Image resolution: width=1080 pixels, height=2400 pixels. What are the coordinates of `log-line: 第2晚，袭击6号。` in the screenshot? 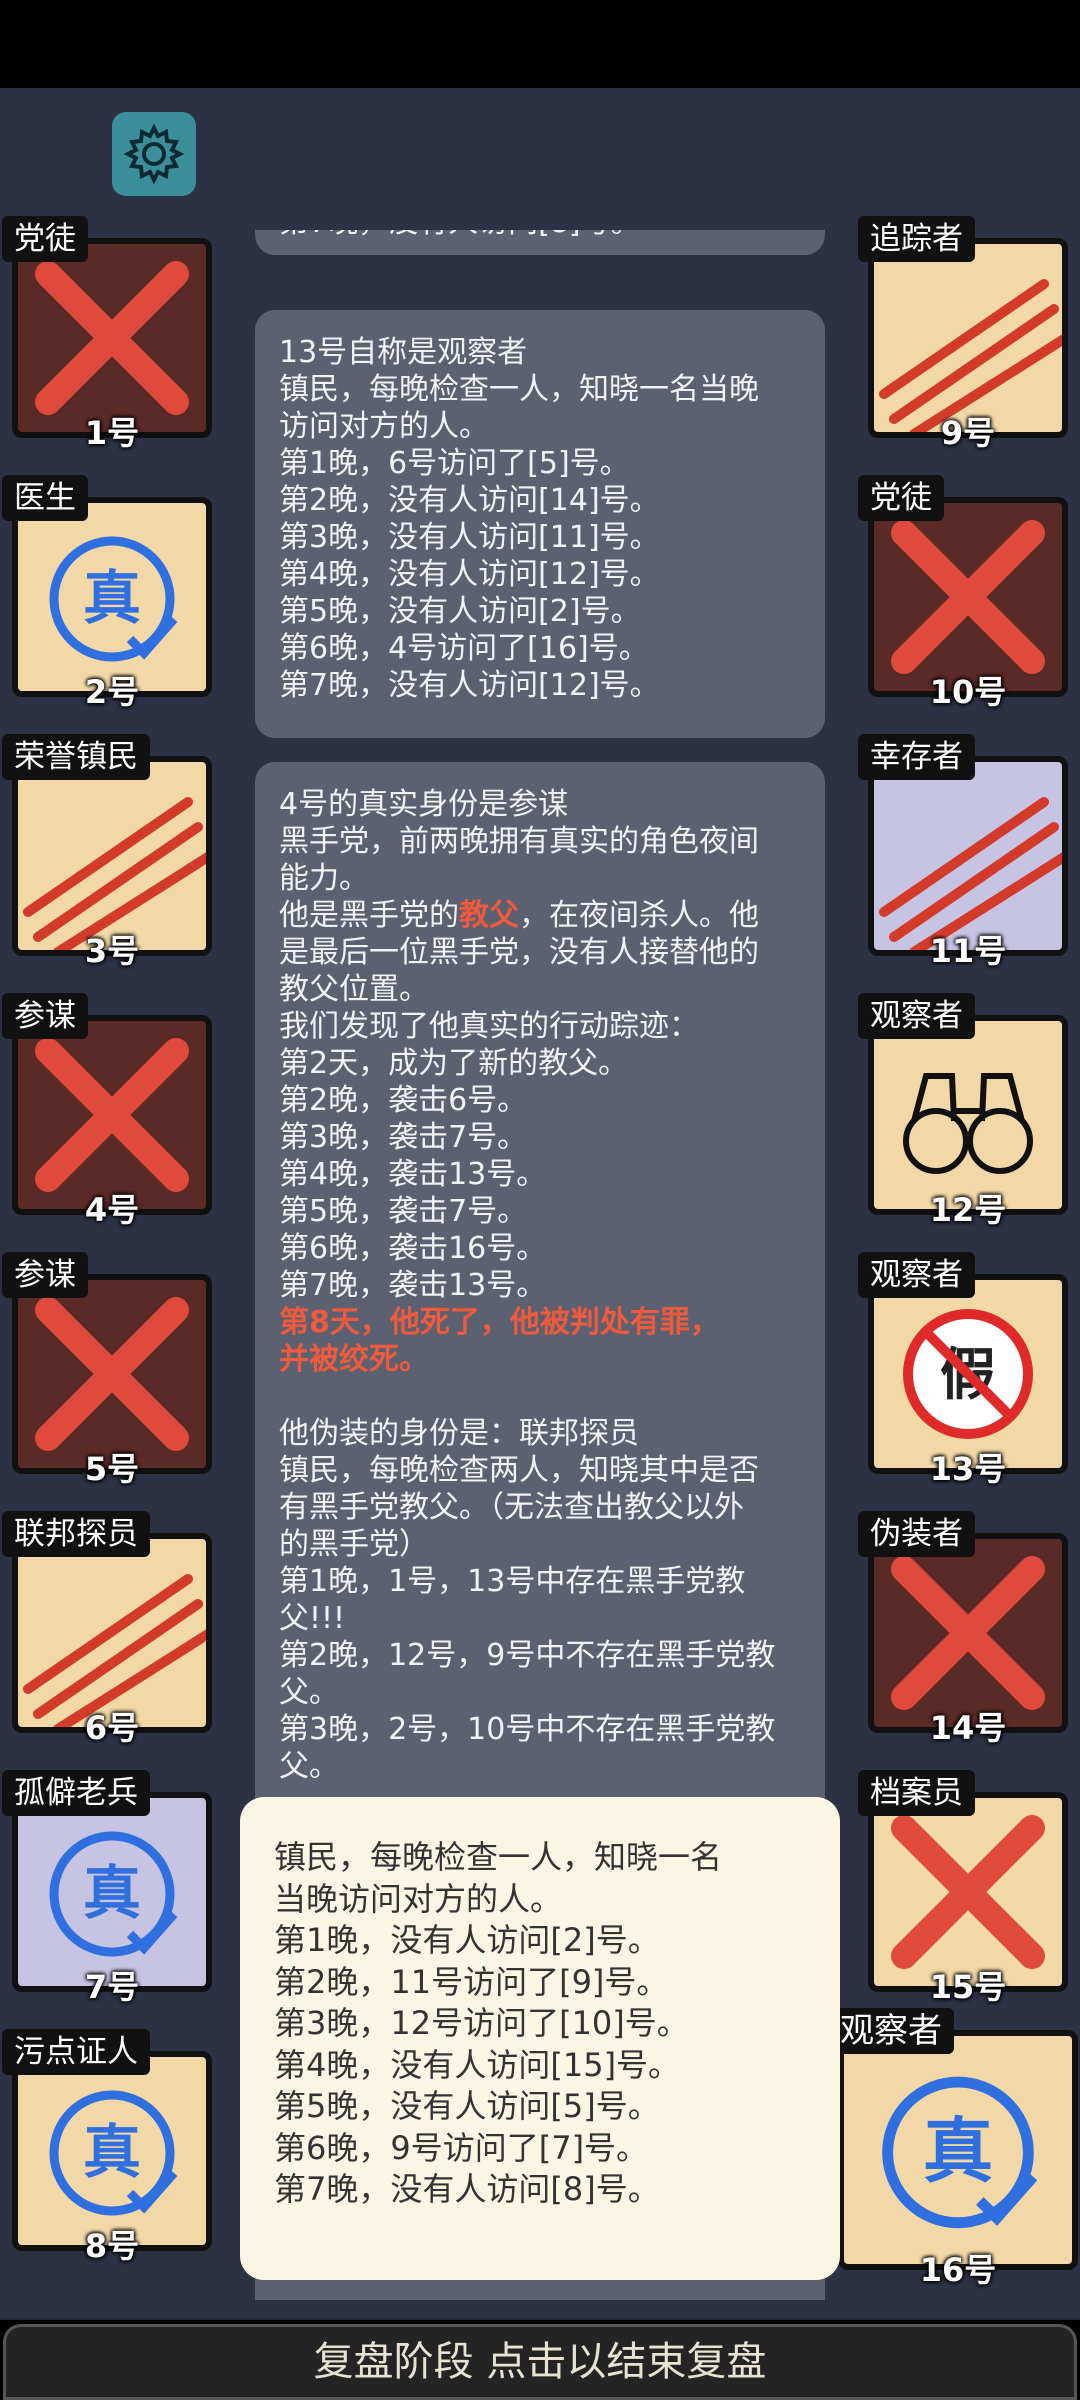 It's located at (403, 1100).